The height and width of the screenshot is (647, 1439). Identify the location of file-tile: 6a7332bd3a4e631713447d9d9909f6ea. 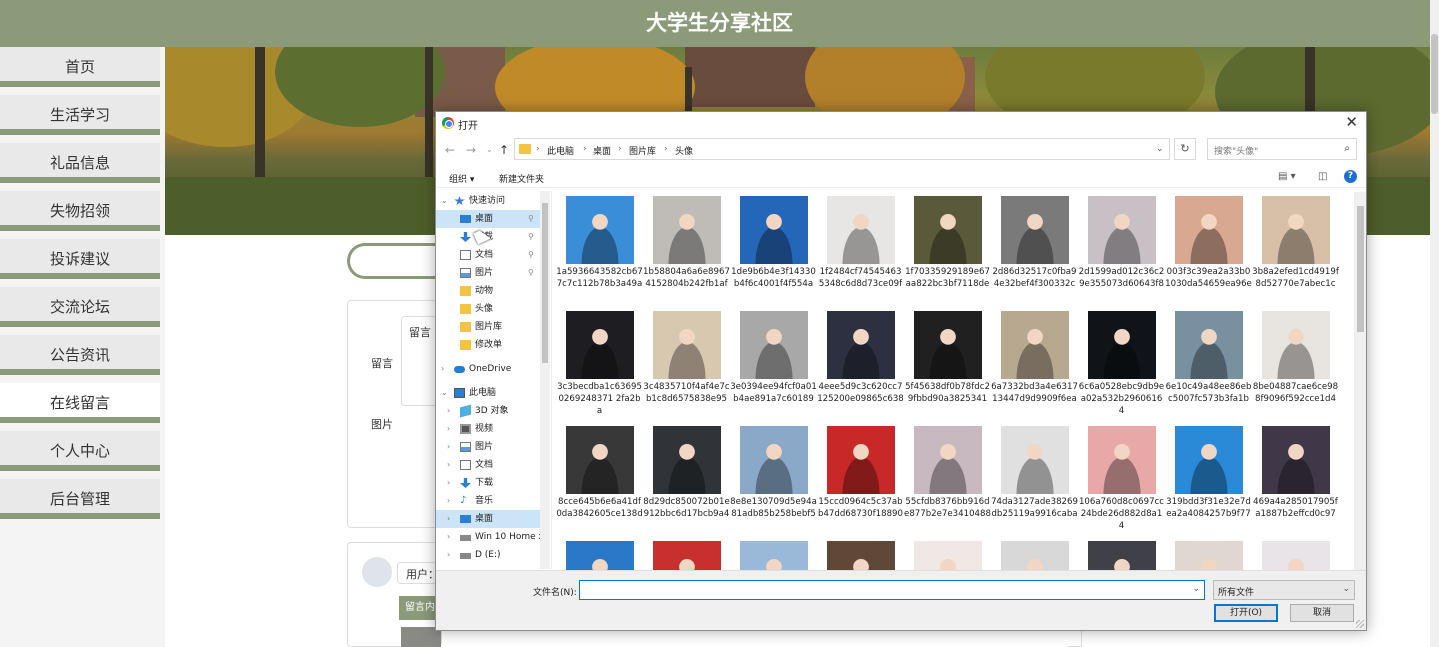
(1034, 364).